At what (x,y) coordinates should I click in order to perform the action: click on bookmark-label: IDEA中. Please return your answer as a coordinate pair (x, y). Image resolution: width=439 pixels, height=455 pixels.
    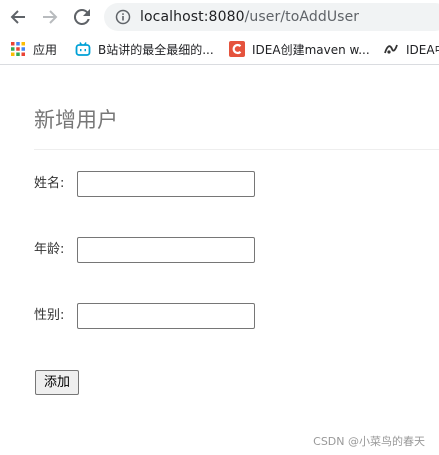
    Looking at the image, I should click on (422, 49).